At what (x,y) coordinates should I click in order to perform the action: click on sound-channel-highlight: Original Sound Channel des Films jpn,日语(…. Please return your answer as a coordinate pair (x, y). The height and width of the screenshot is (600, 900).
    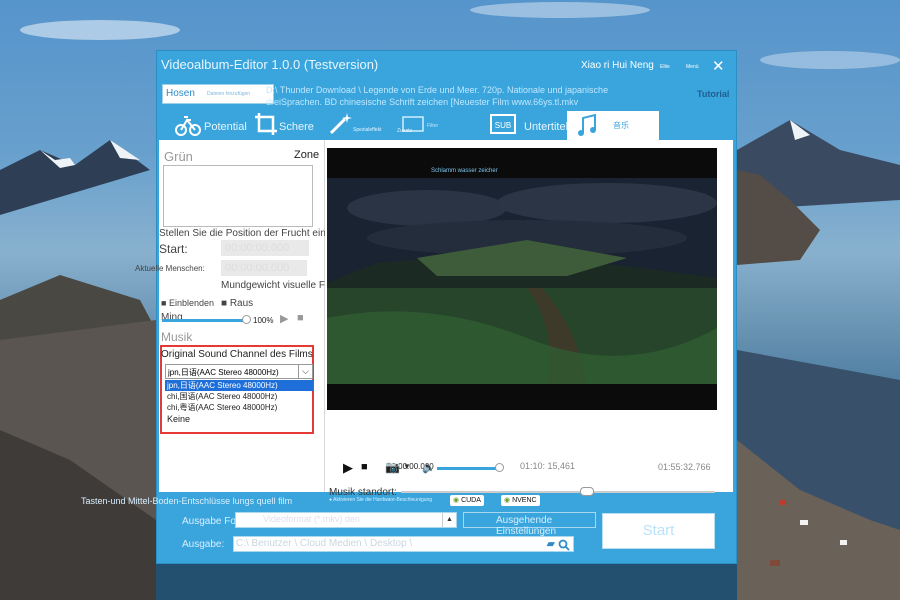
    Looking at the image, I should click on (237, 389).